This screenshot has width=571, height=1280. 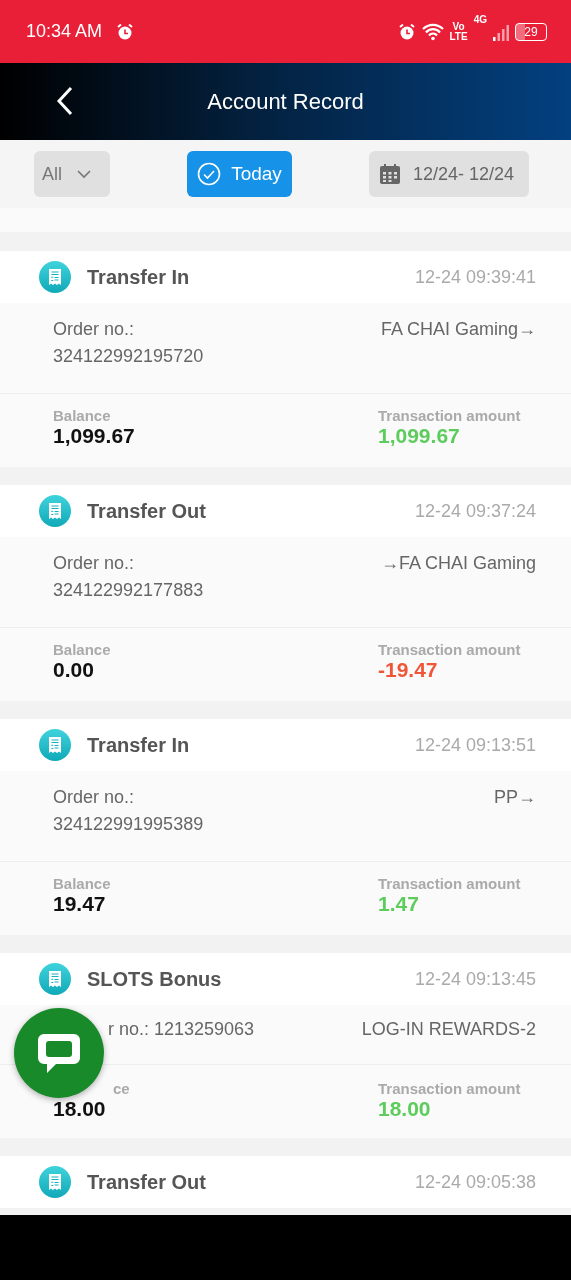 I want to click on record-title: SLOTS Bonus, so click(x=154, y=979).